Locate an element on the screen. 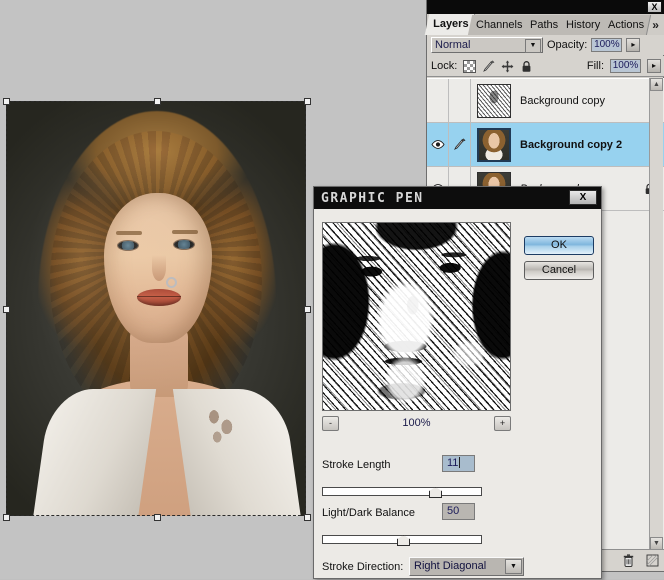 Image resolution: width=664 pixels, height=580 pixels. selection-handle-bottom-right is located at coordinates (307, 517).